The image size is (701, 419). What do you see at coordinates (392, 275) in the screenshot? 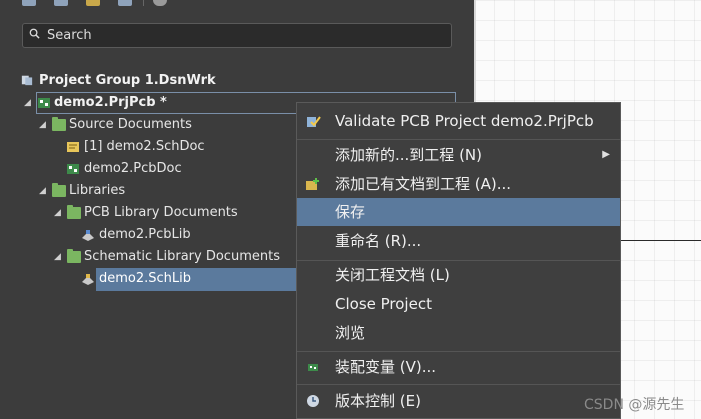
I see `menu-item-label: 关闭工程文档 (L)` at bounding box center [392, 275].